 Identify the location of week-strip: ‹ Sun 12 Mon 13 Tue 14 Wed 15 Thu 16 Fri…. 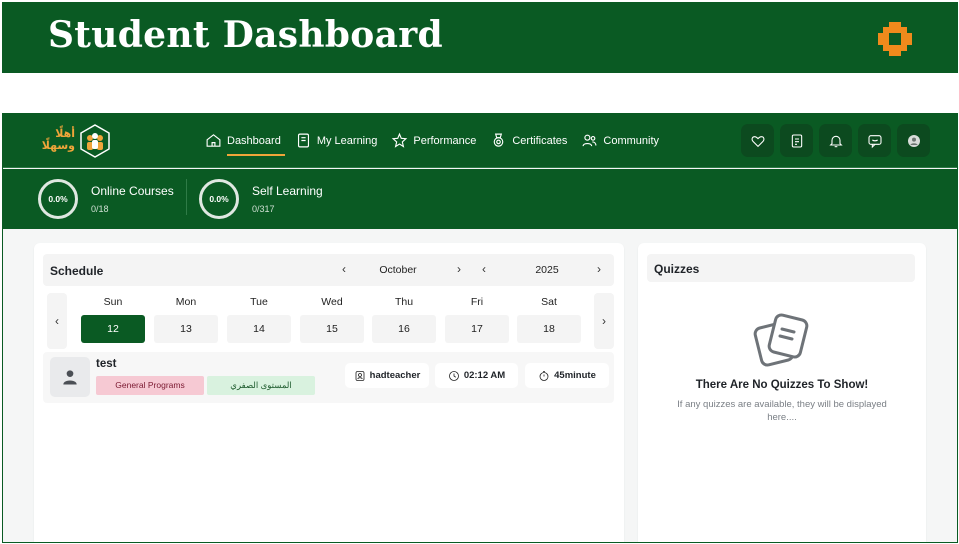
(328, 321).